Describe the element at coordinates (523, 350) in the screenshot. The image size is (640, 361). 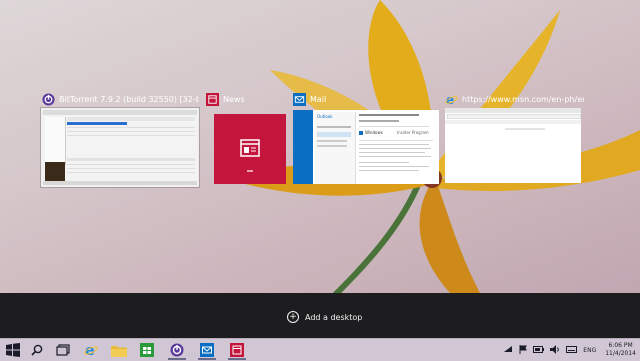
I see `flag-icon` at that location.